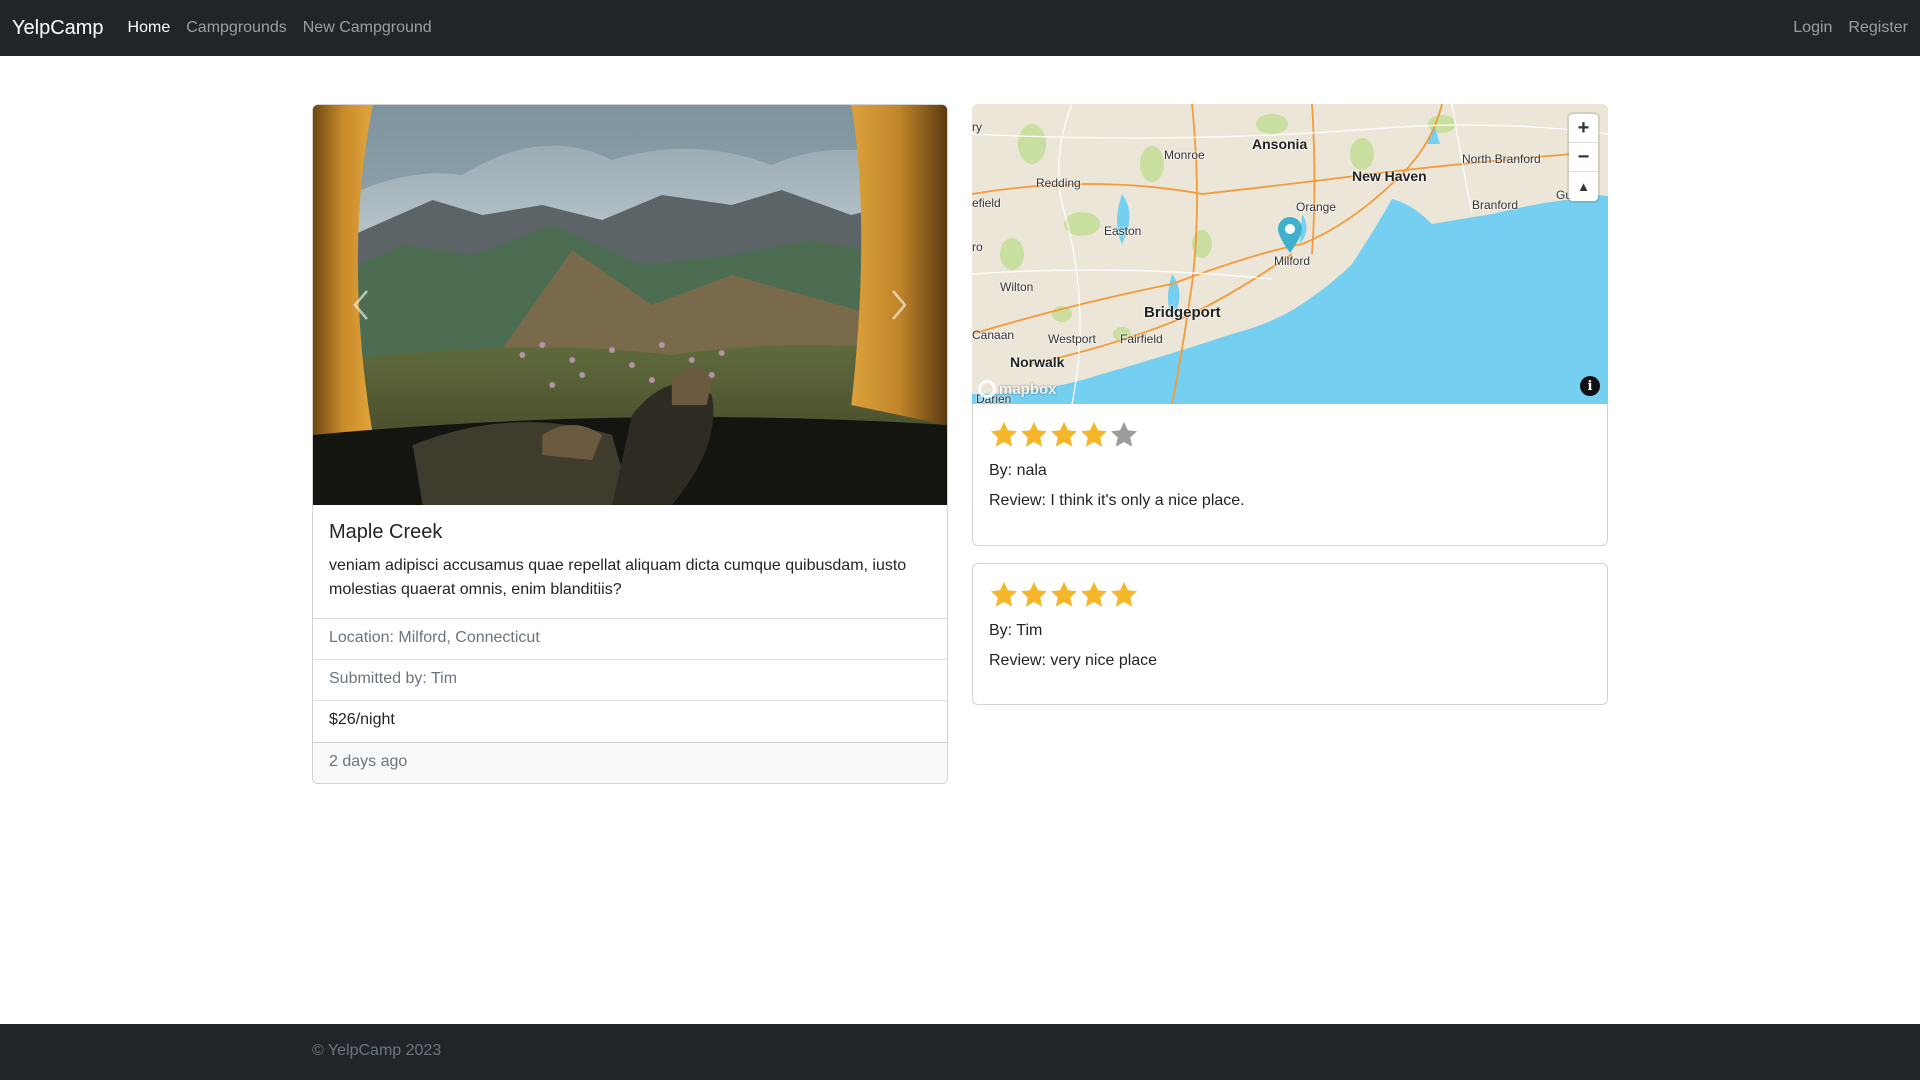 The width and height of the screenshot is (1920, 1080). I want to click on carousel-next-button, so click(899, 305).